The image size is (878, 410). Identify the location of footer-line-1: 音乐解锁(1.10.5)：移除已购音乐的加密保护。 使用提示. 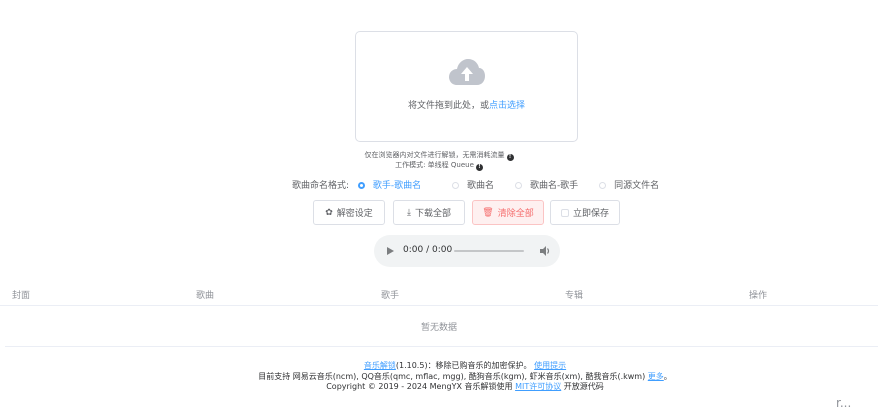
(439, 365).